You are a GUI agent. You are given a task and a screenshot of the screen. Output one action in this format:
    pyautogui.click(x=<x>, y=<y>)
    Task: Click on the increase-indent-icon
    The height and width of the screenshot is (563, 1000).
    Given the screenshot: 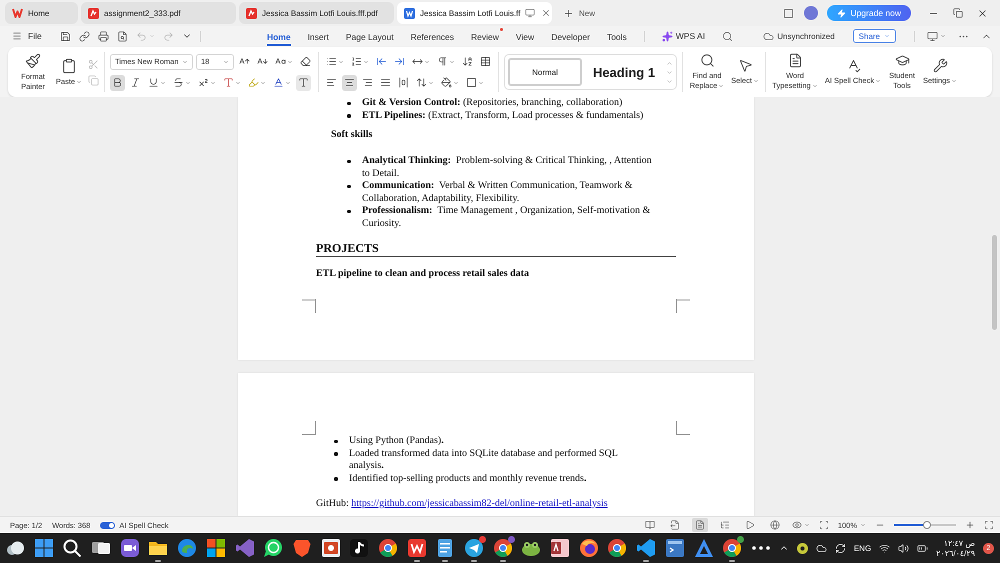 What is the action you would take?
    pyautogui.click(x=399, y=61)
    